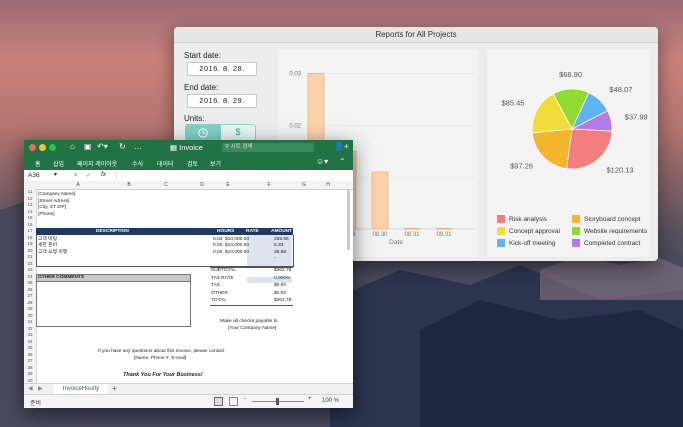 Image resolution: width=683 pixels, height=427 pixels. What do you see at coordinates (97, 163) in the screenshot?
I see `tab-page-layout: 페이지 레이아웃` at bounding box center [97, 163].